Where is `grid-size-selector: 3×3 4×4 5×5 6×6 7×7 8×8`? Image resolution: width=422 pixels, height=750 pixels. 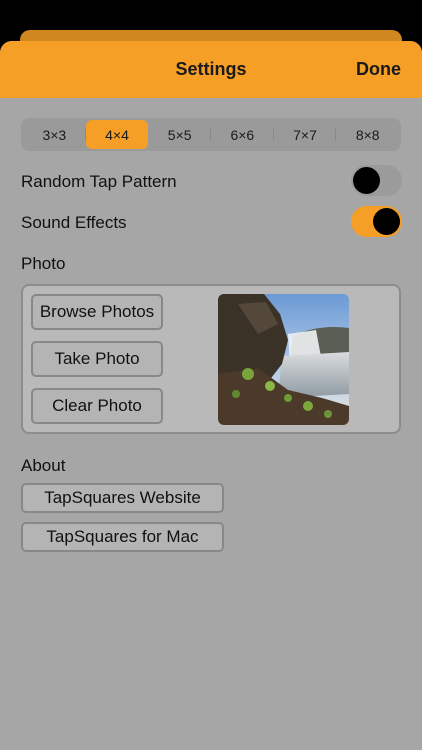
grid-size-selector: 3×3 4×4 5×5 6×6 7×7 8×8 is located at coordinates (211, 134).